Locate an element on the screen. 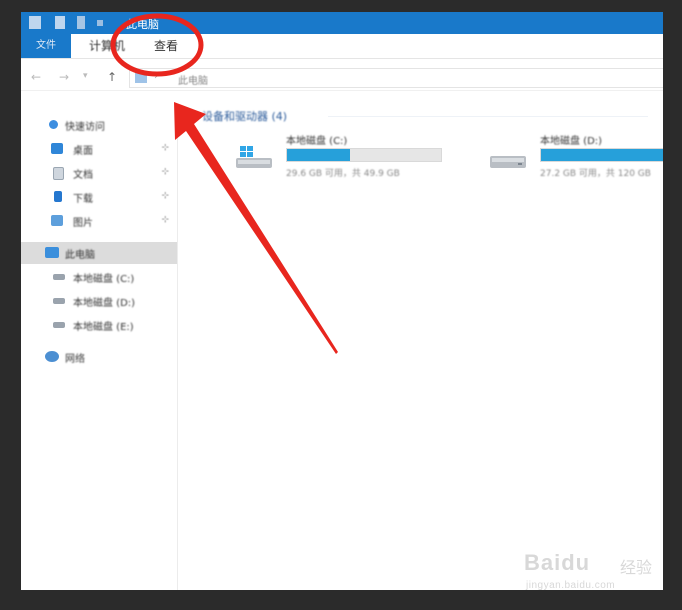 This screenshot has height=610, width=682. save-icon is located at coordinates (35, 22).